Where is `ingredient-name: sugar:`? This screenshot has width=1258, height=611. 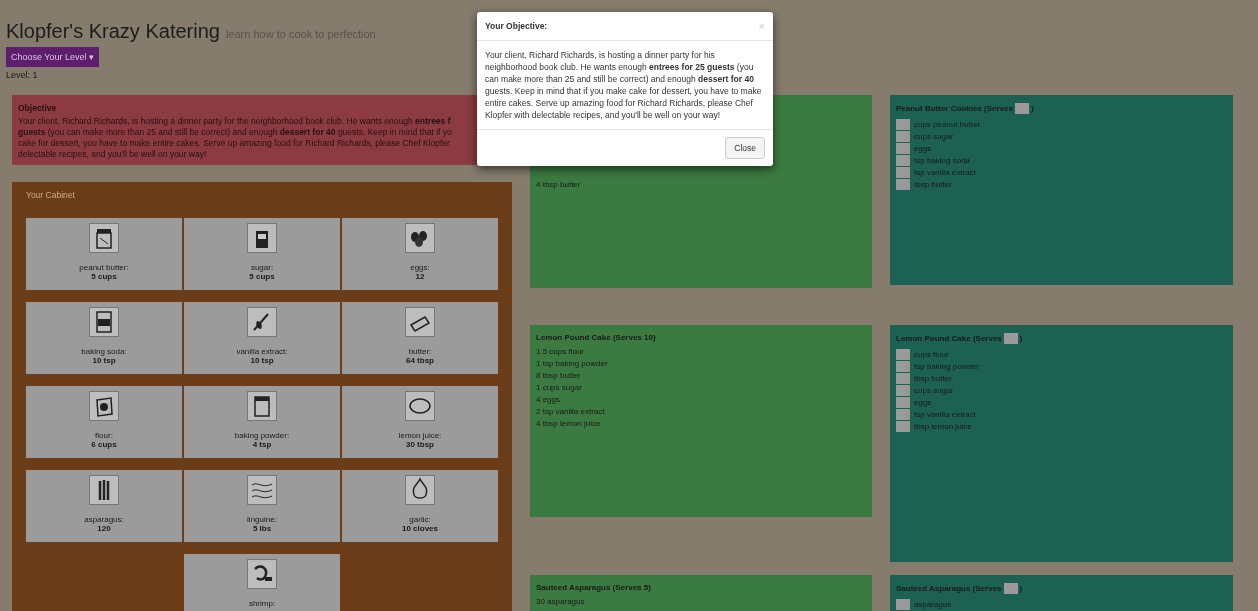
ingredient-name: sugar: is located at coordinates (262, 267).